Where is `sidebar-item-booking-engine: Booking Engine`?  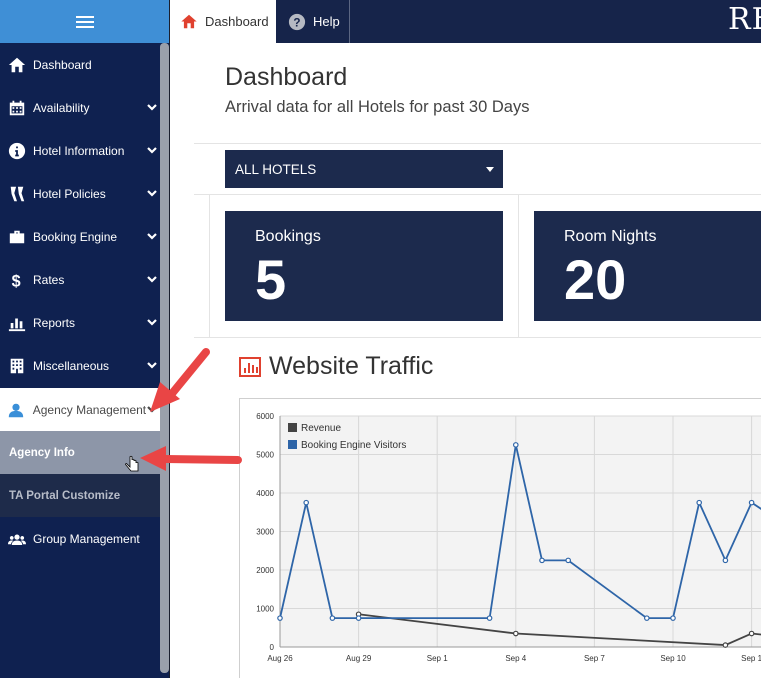 sidebar-item-booking-engine: Booking Engine is located at coordinates (80, 236).